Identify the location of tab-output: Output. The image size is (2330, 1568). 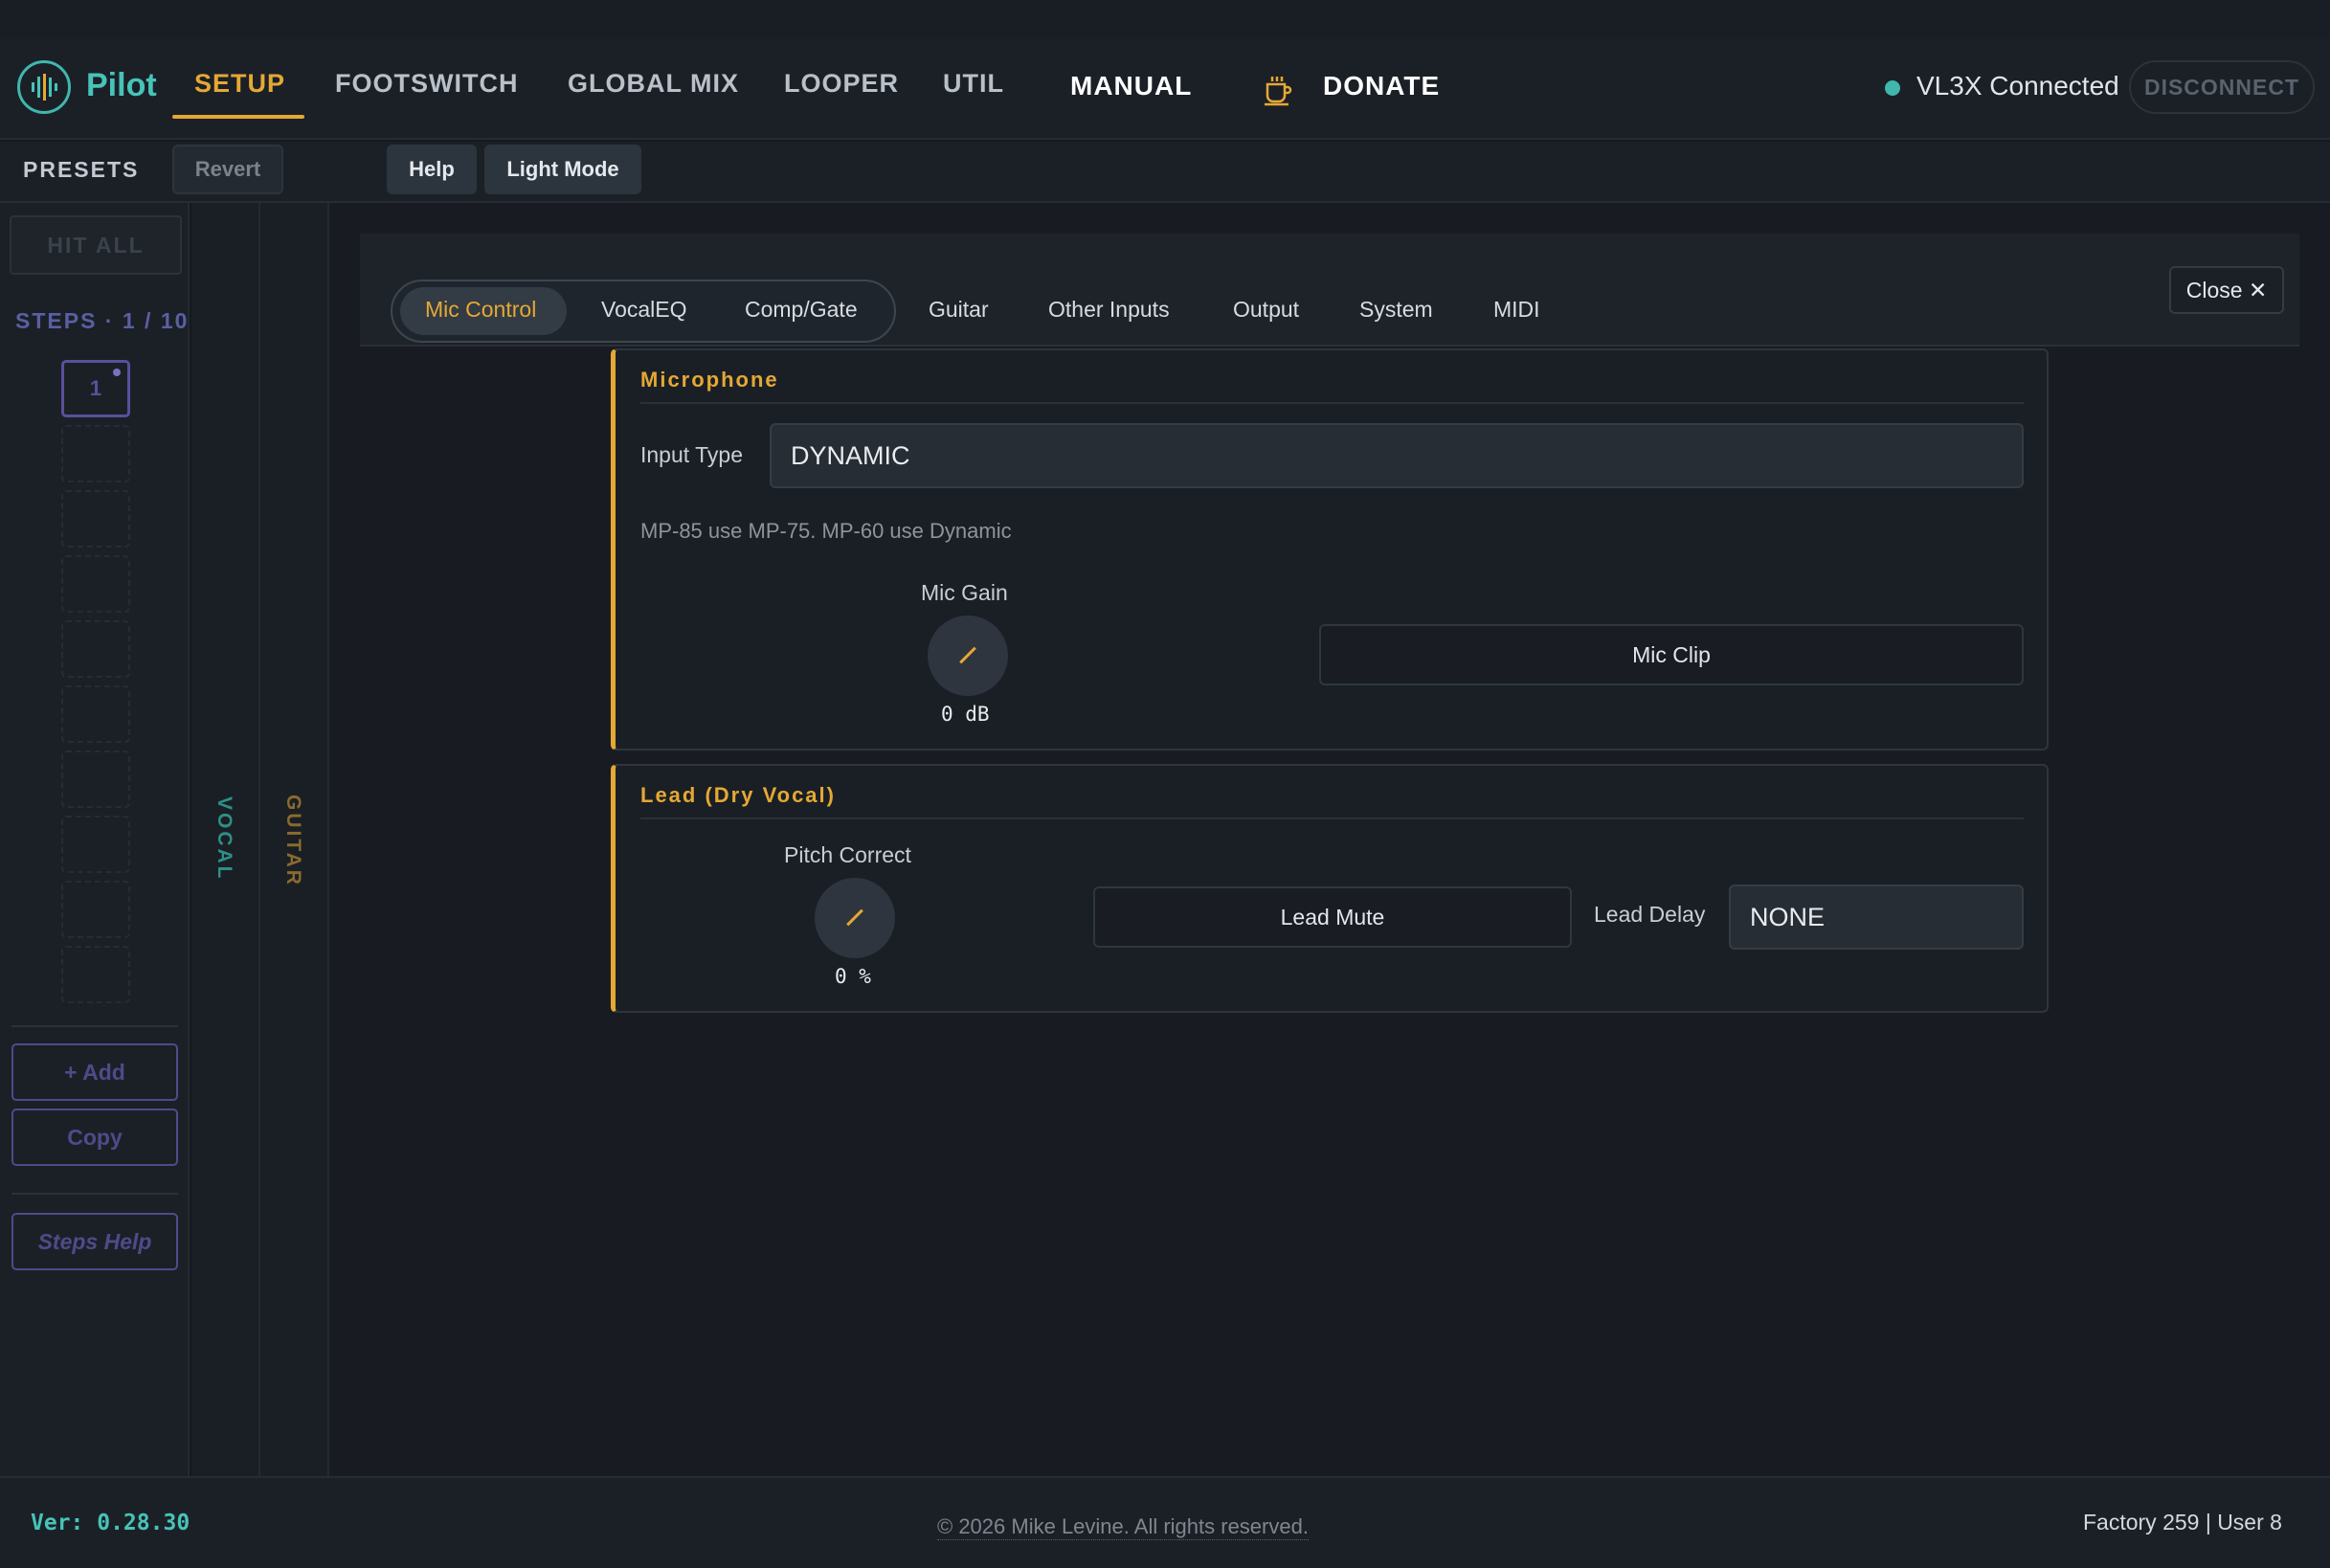
(1266, 310).